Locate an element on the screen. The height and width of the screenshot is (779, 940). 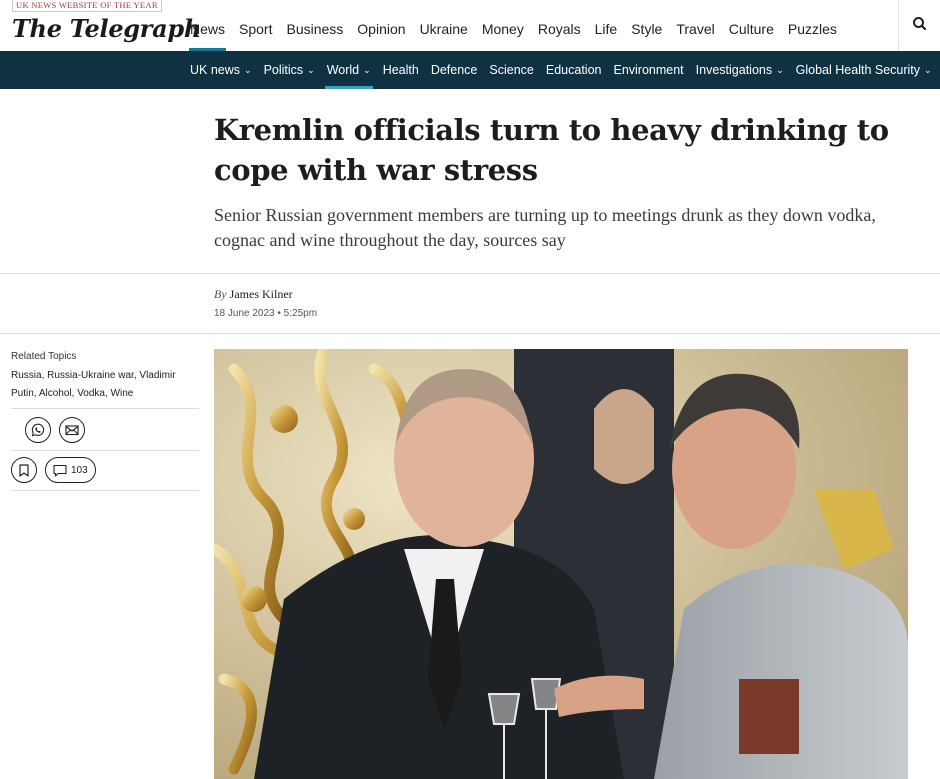
subnav-item-science: Science is located at coordinates (511, 70).